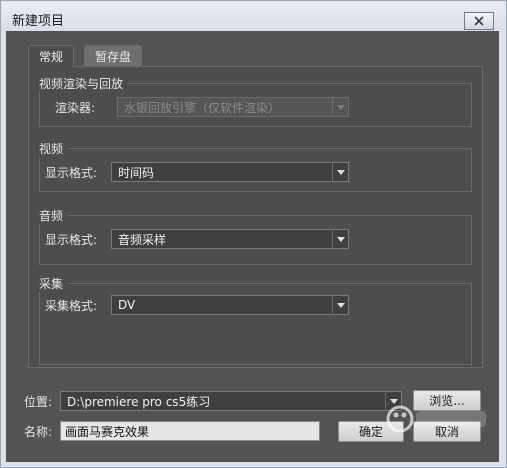 The image size is (507, 468). What do you see at coordinates (202, 107) in the screenshot?
I see `renderer-value: 水银回放引擎（仅软件渲染）` at bounding box center [202, 107].